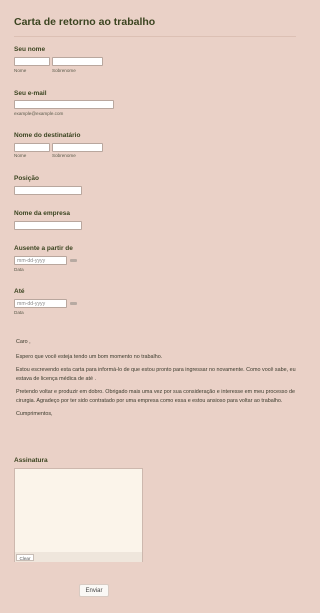  Describe the element at coordinates (34, 414) in the screenshot. I see `letter-closing: Cumprimentos,` at that location.